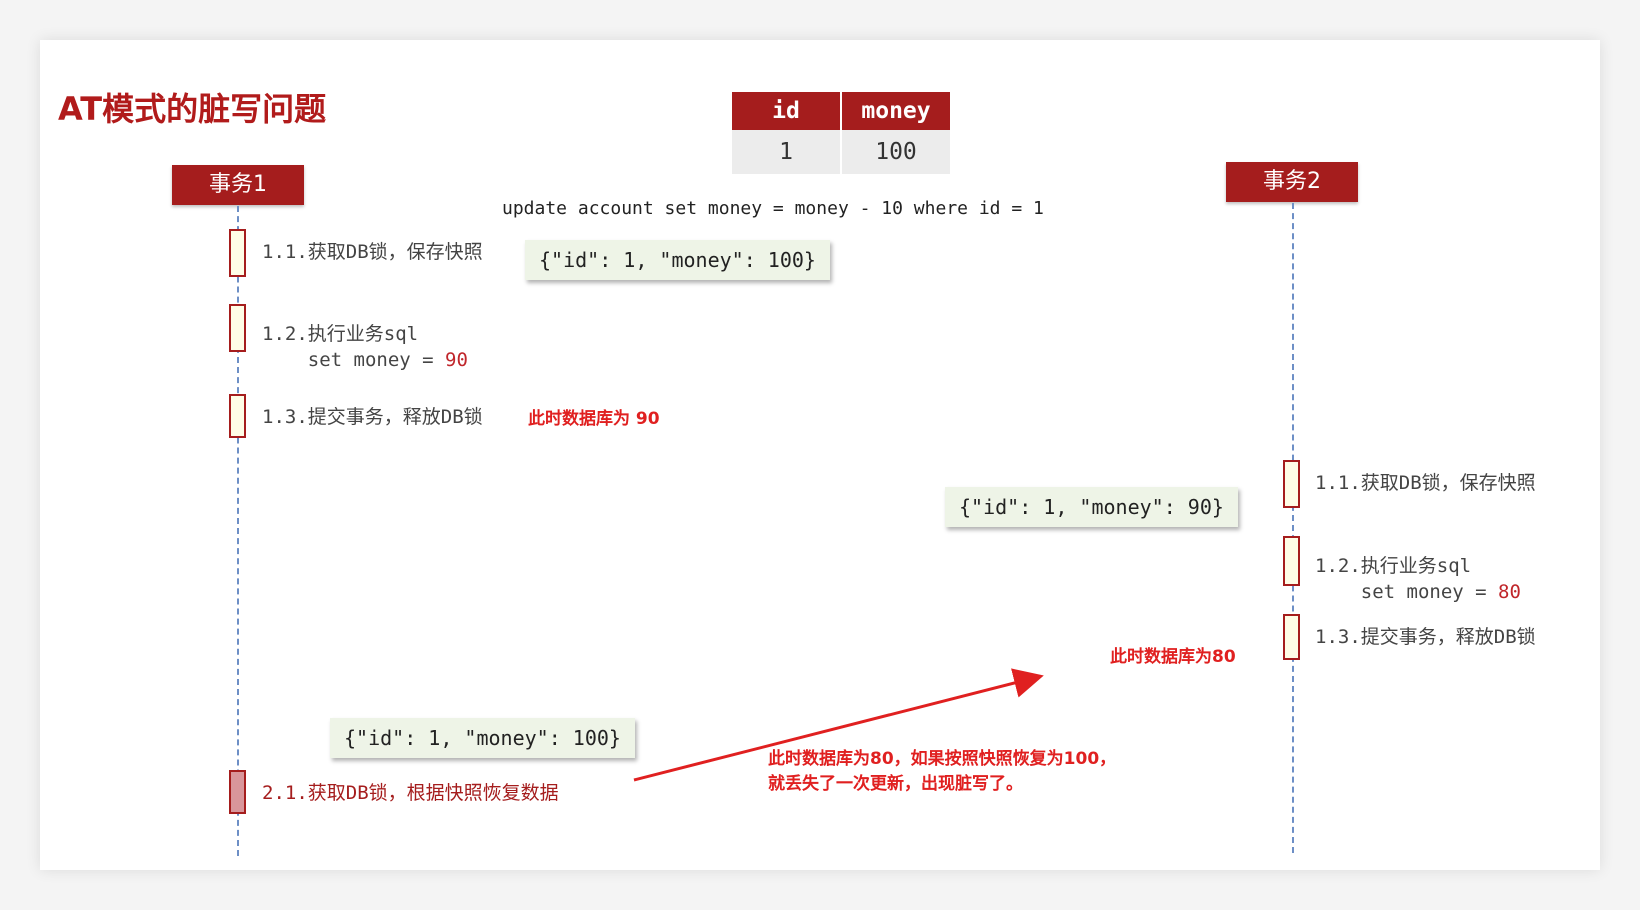 This screenshot has height=910, width=1640. I want to click on dirty-write-note-line-1: 此时数据库为80，如果按照快照恢复为100，, so click(942, 759).